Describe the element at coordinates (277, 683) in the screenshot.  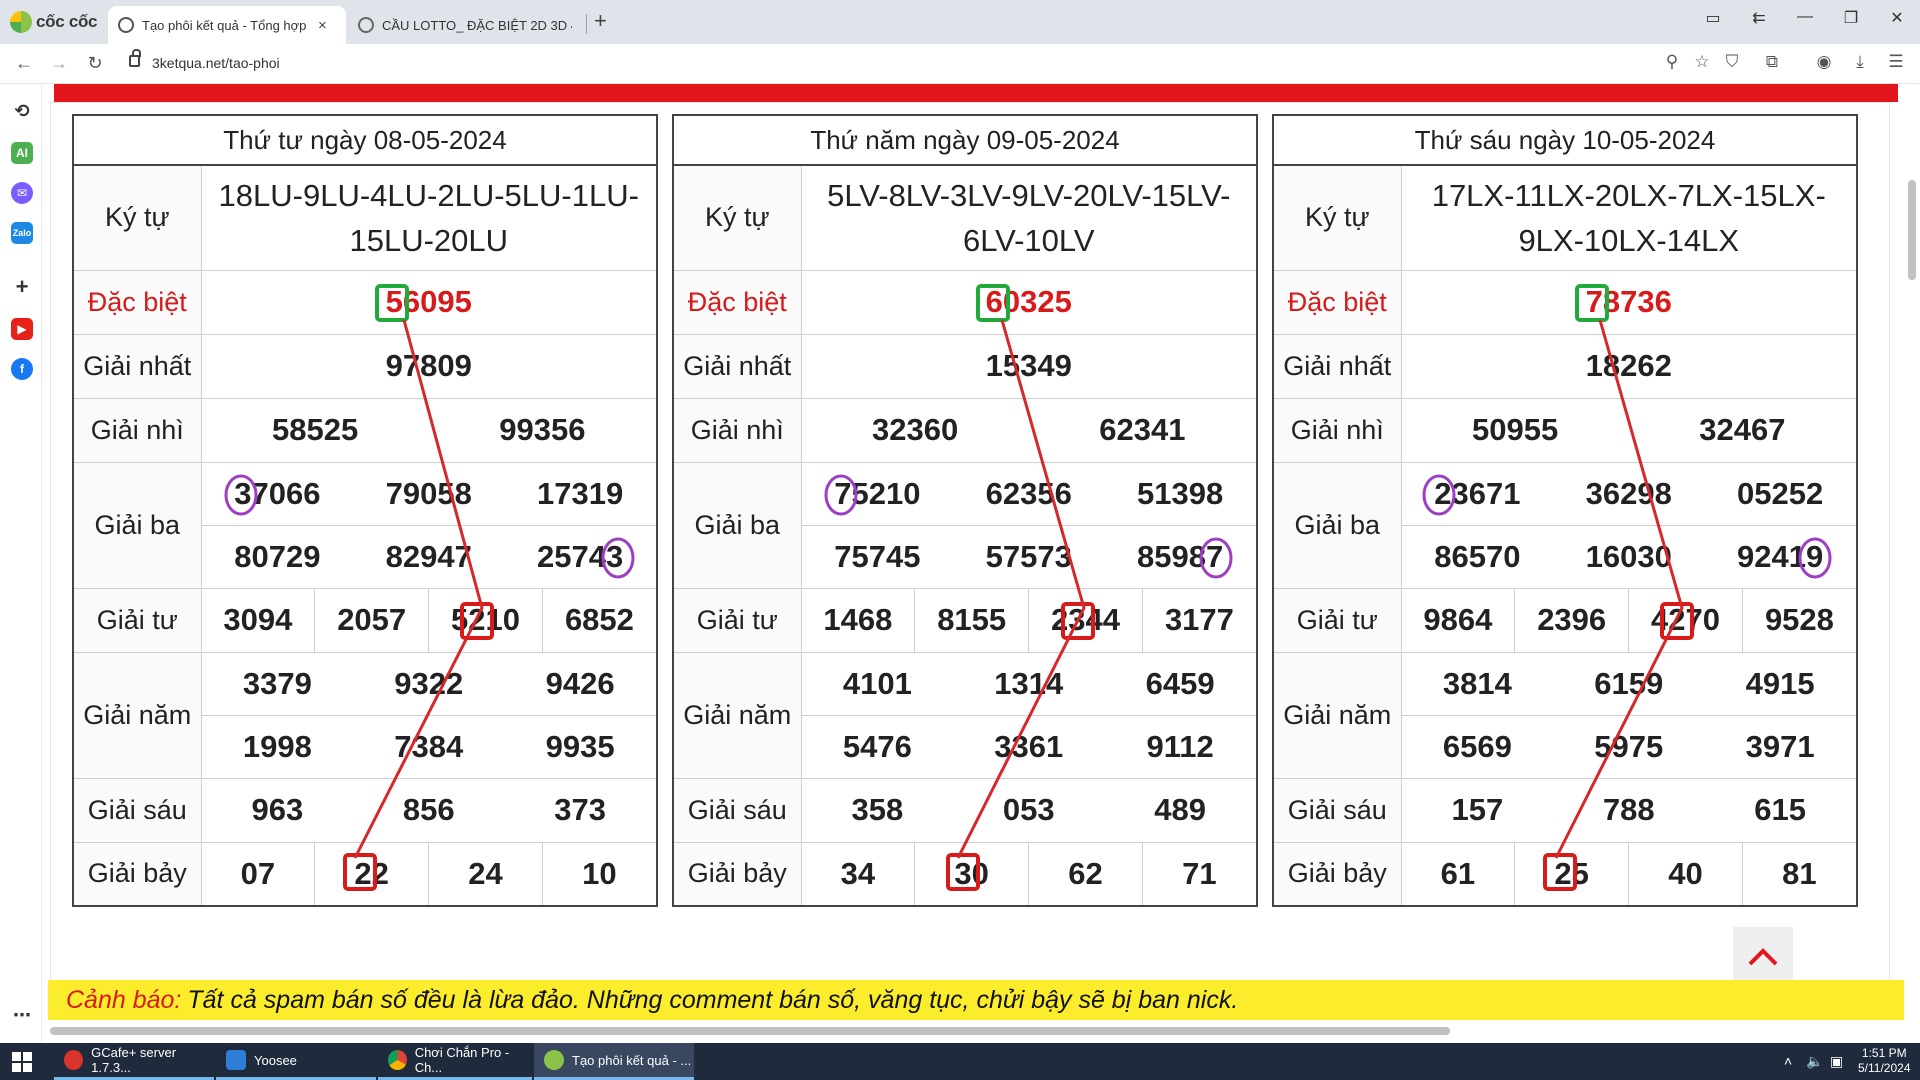
I see `giai-nam-value: 3379` at that location.